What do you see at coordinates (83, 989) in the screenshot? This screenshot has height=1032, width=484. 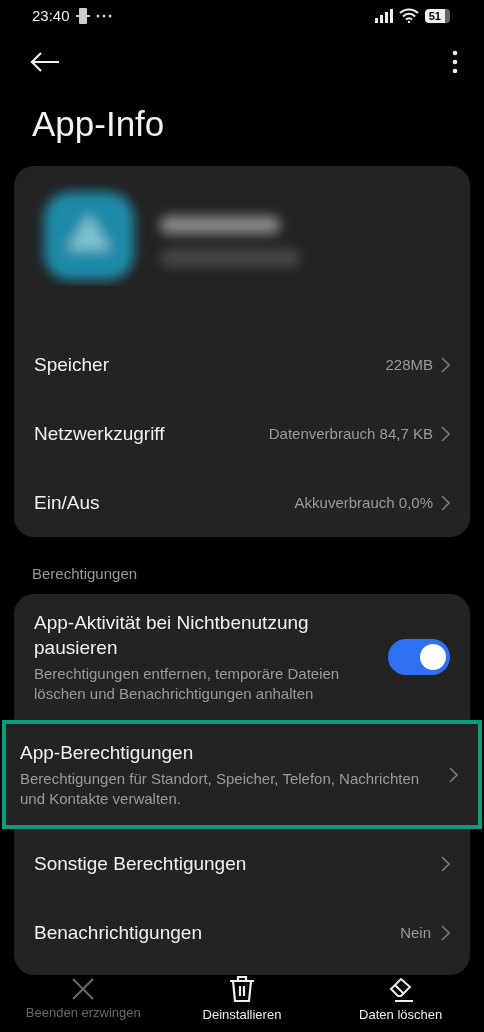 I see `close-icon` at bounding box center [83, 989].